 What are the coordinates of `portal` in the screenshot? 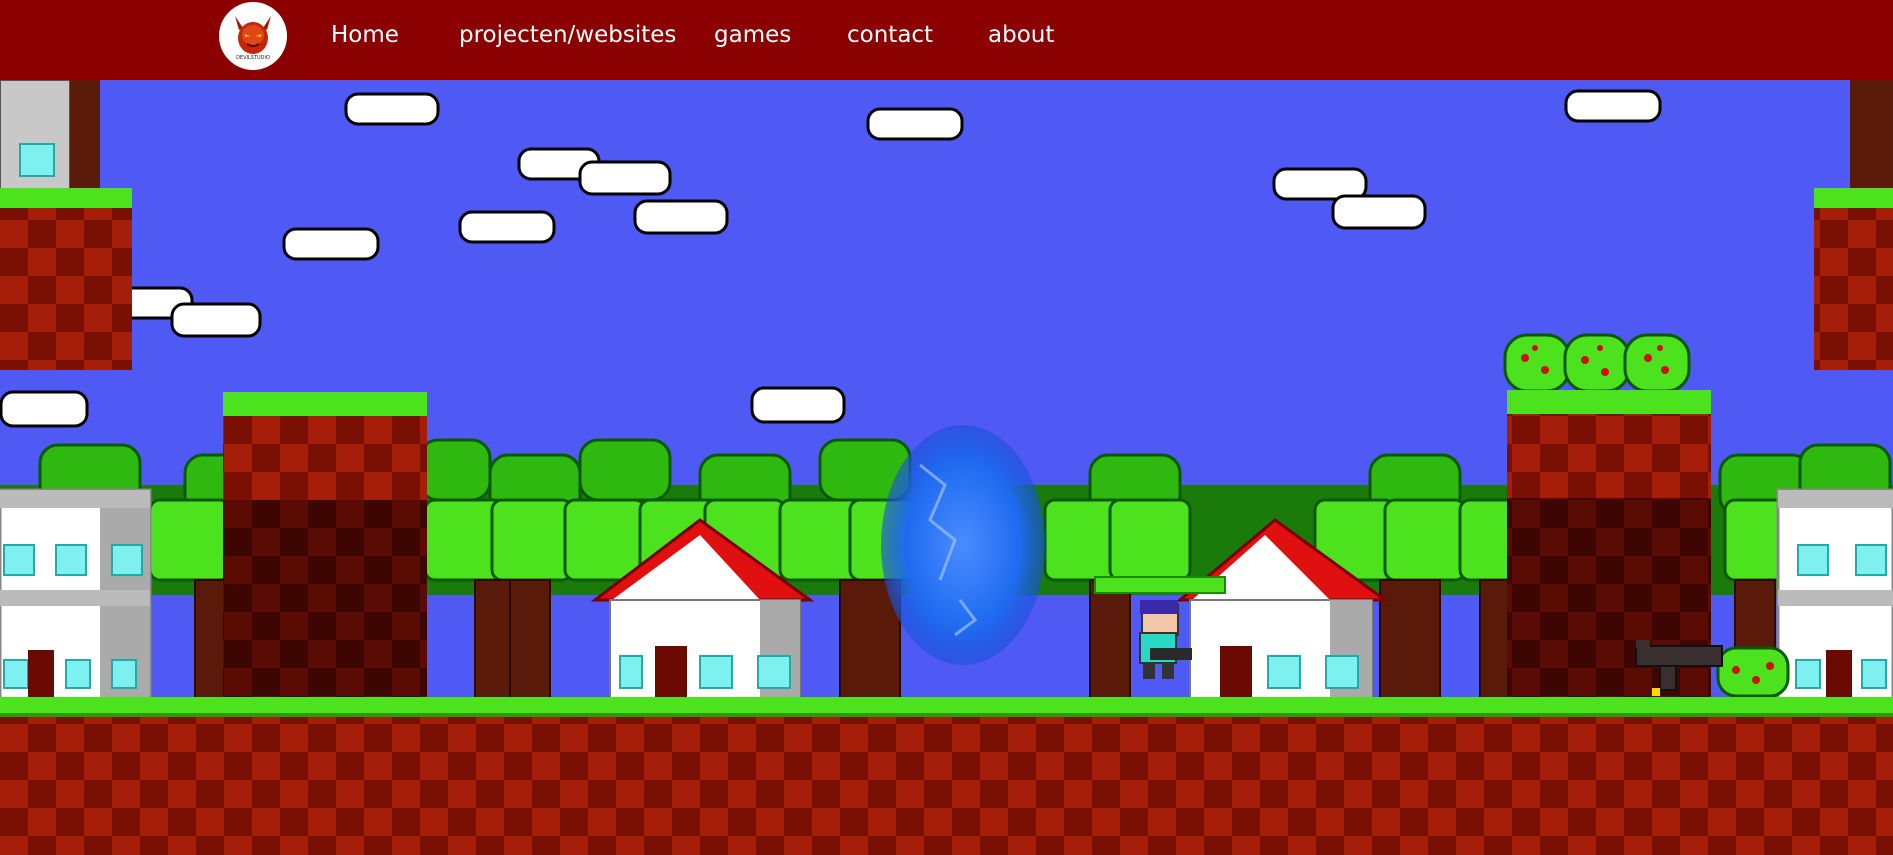 It's located at (963, 545).